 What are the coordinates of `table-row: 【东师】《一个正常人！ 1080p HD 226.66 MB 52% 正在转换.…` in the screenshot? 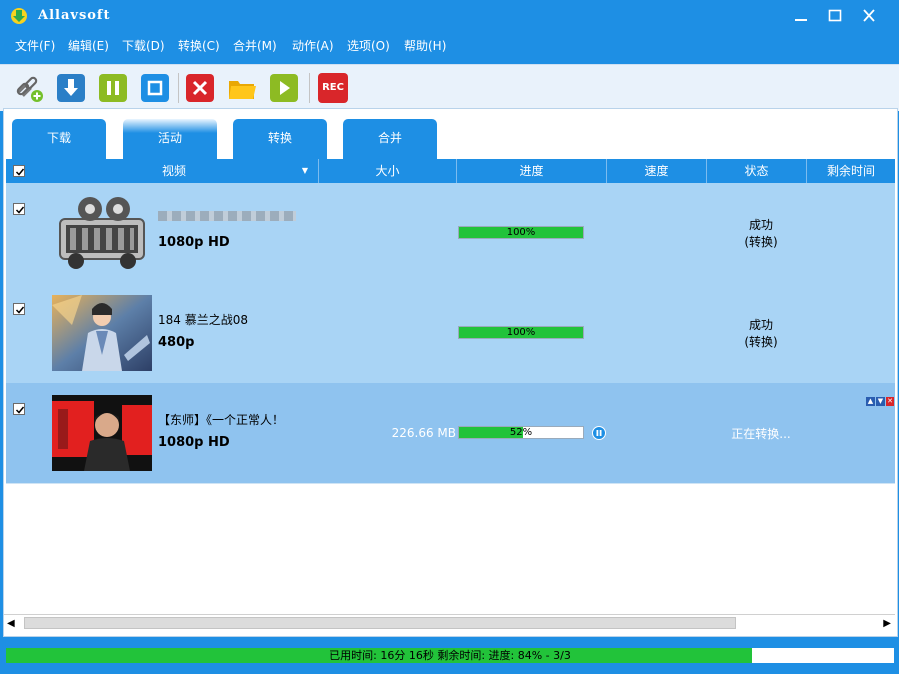 It's located at (450, 433).